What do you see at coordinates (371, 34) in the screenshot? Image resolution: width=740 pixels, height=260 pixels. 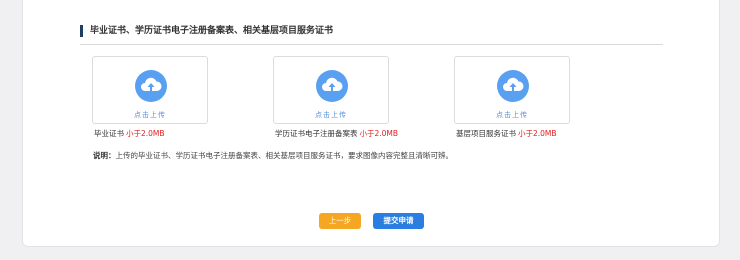 I see `section-header: 毕业证书、学历证书电子注册备案表、相关基层项目服务证书` at bounding box center [371, 34].